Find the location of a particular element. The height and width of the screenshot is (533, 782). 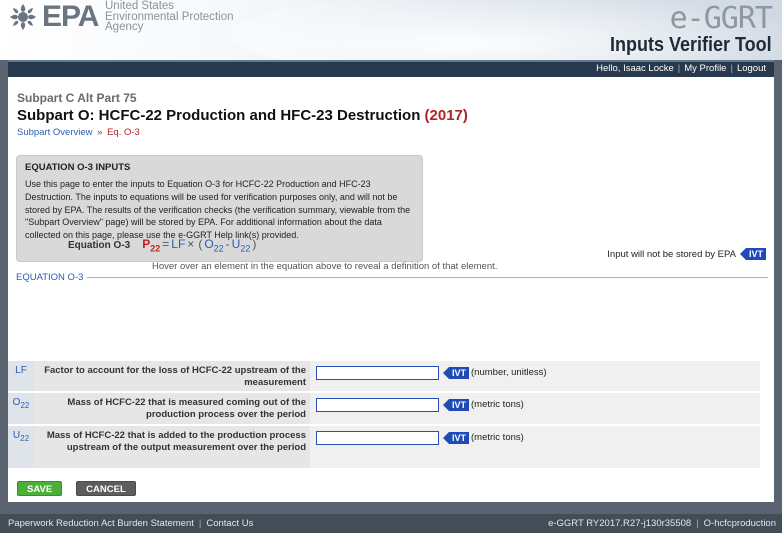

variable-symbol: O22 is located at coordinates (21, 408).